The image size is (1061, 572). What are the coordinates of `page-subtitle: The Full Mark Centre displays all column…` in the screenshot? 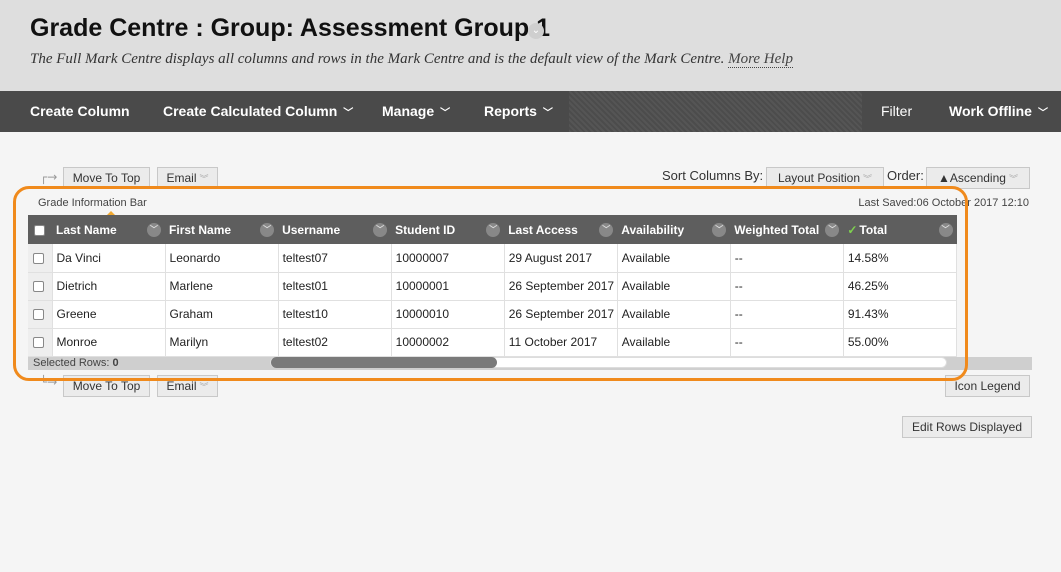 It's located at (411, 59).